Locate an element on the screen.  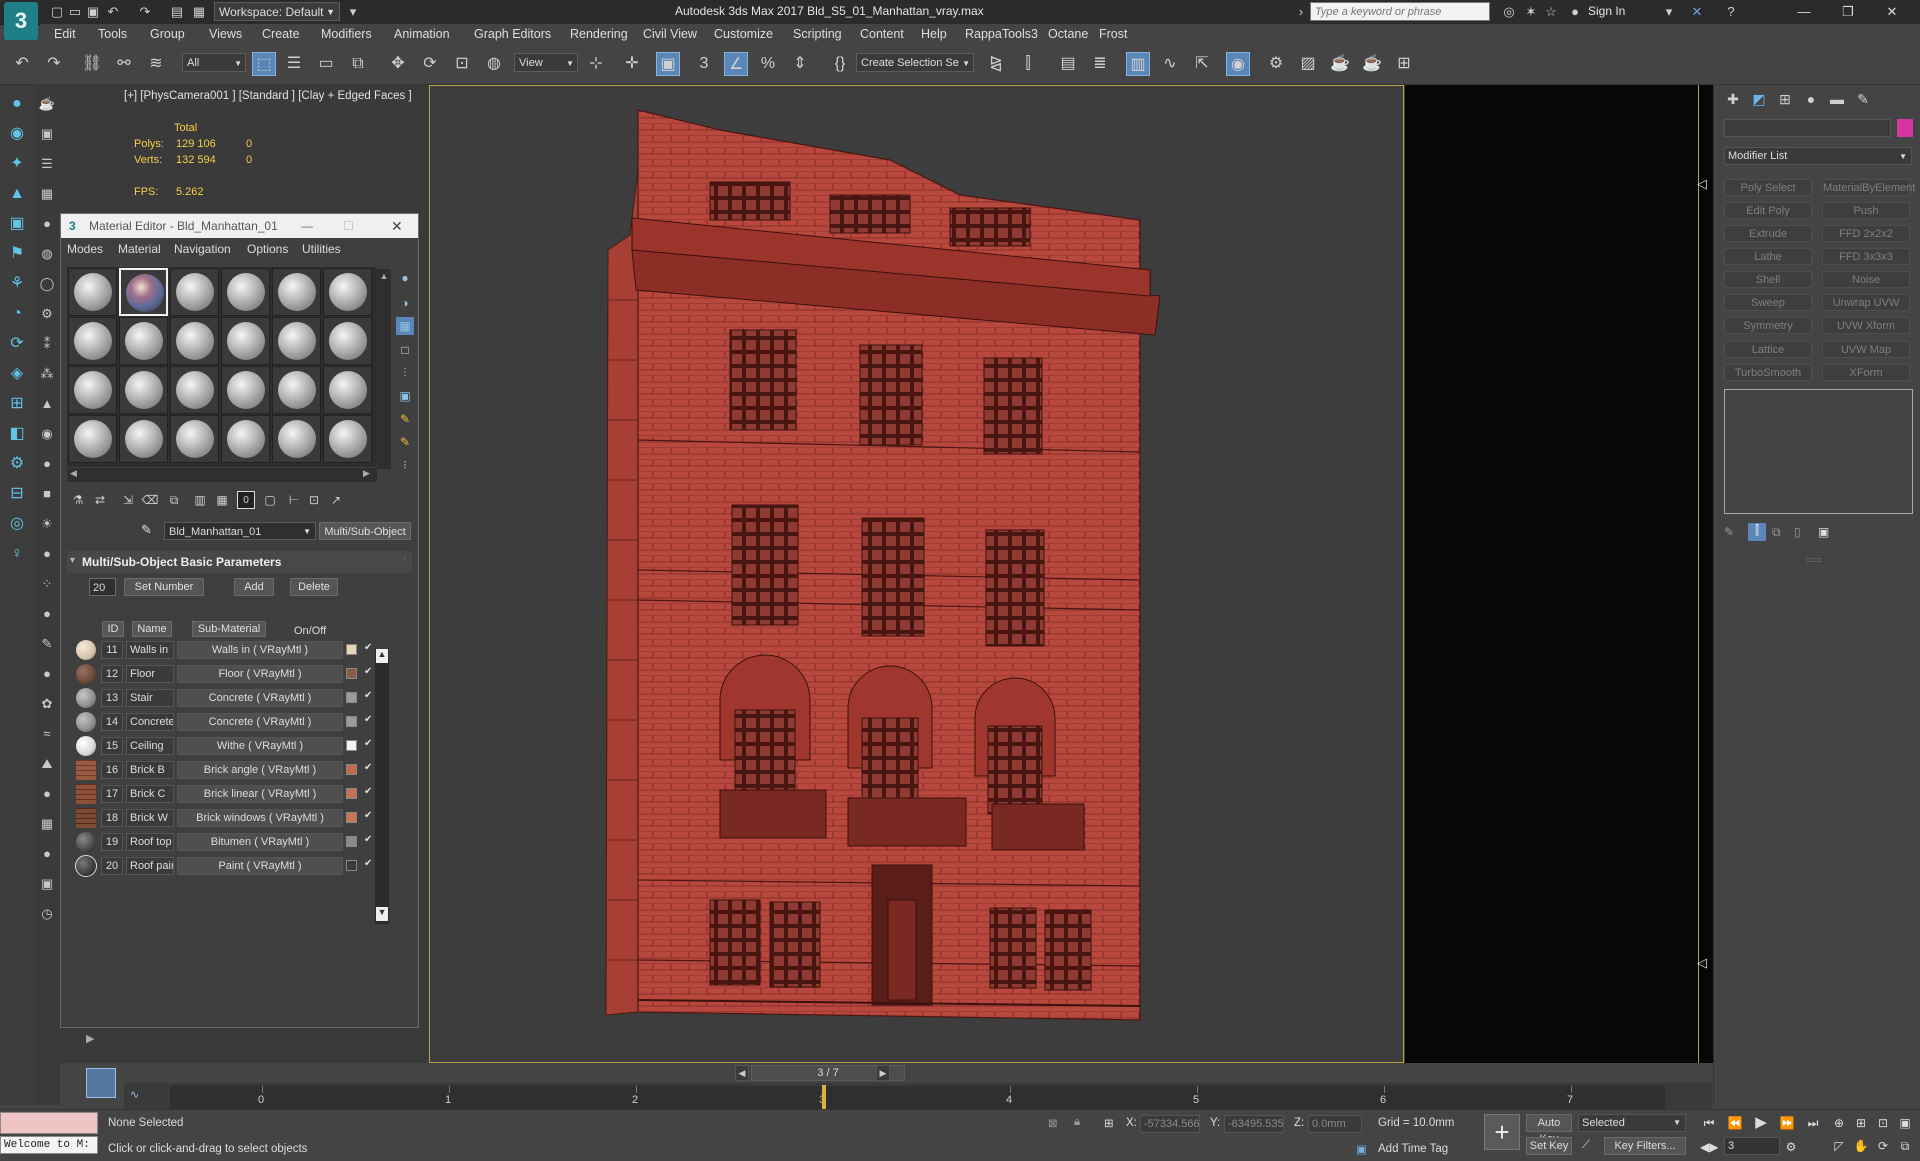
row-submaterial-button: Concrete ( VRayMtl ) is located at coordinates (260, 722).